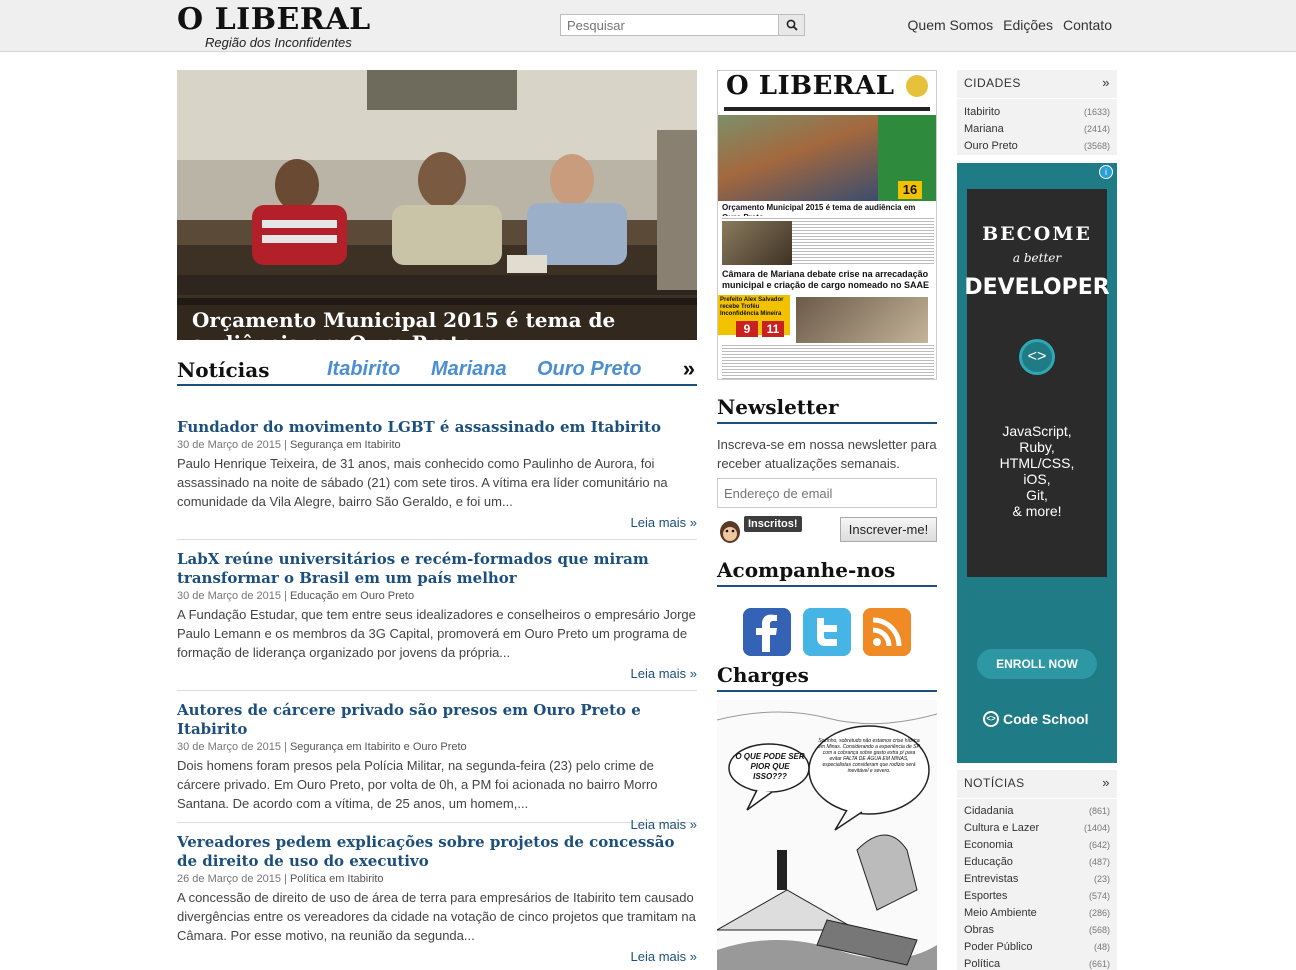 The image size is (1296, 970). I want to click on article-date: 26 de Março de 2015, so click(229, 879).